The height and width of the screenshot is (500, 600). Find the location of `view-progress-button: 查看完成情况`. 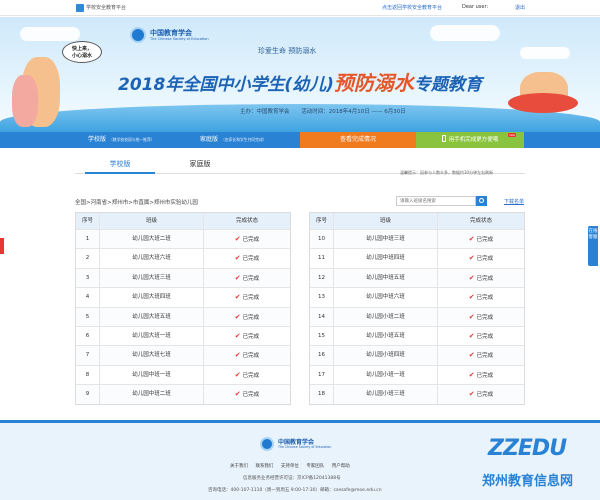

view-progress-button: 查看完成情况 is located at coordinates (358, 140).